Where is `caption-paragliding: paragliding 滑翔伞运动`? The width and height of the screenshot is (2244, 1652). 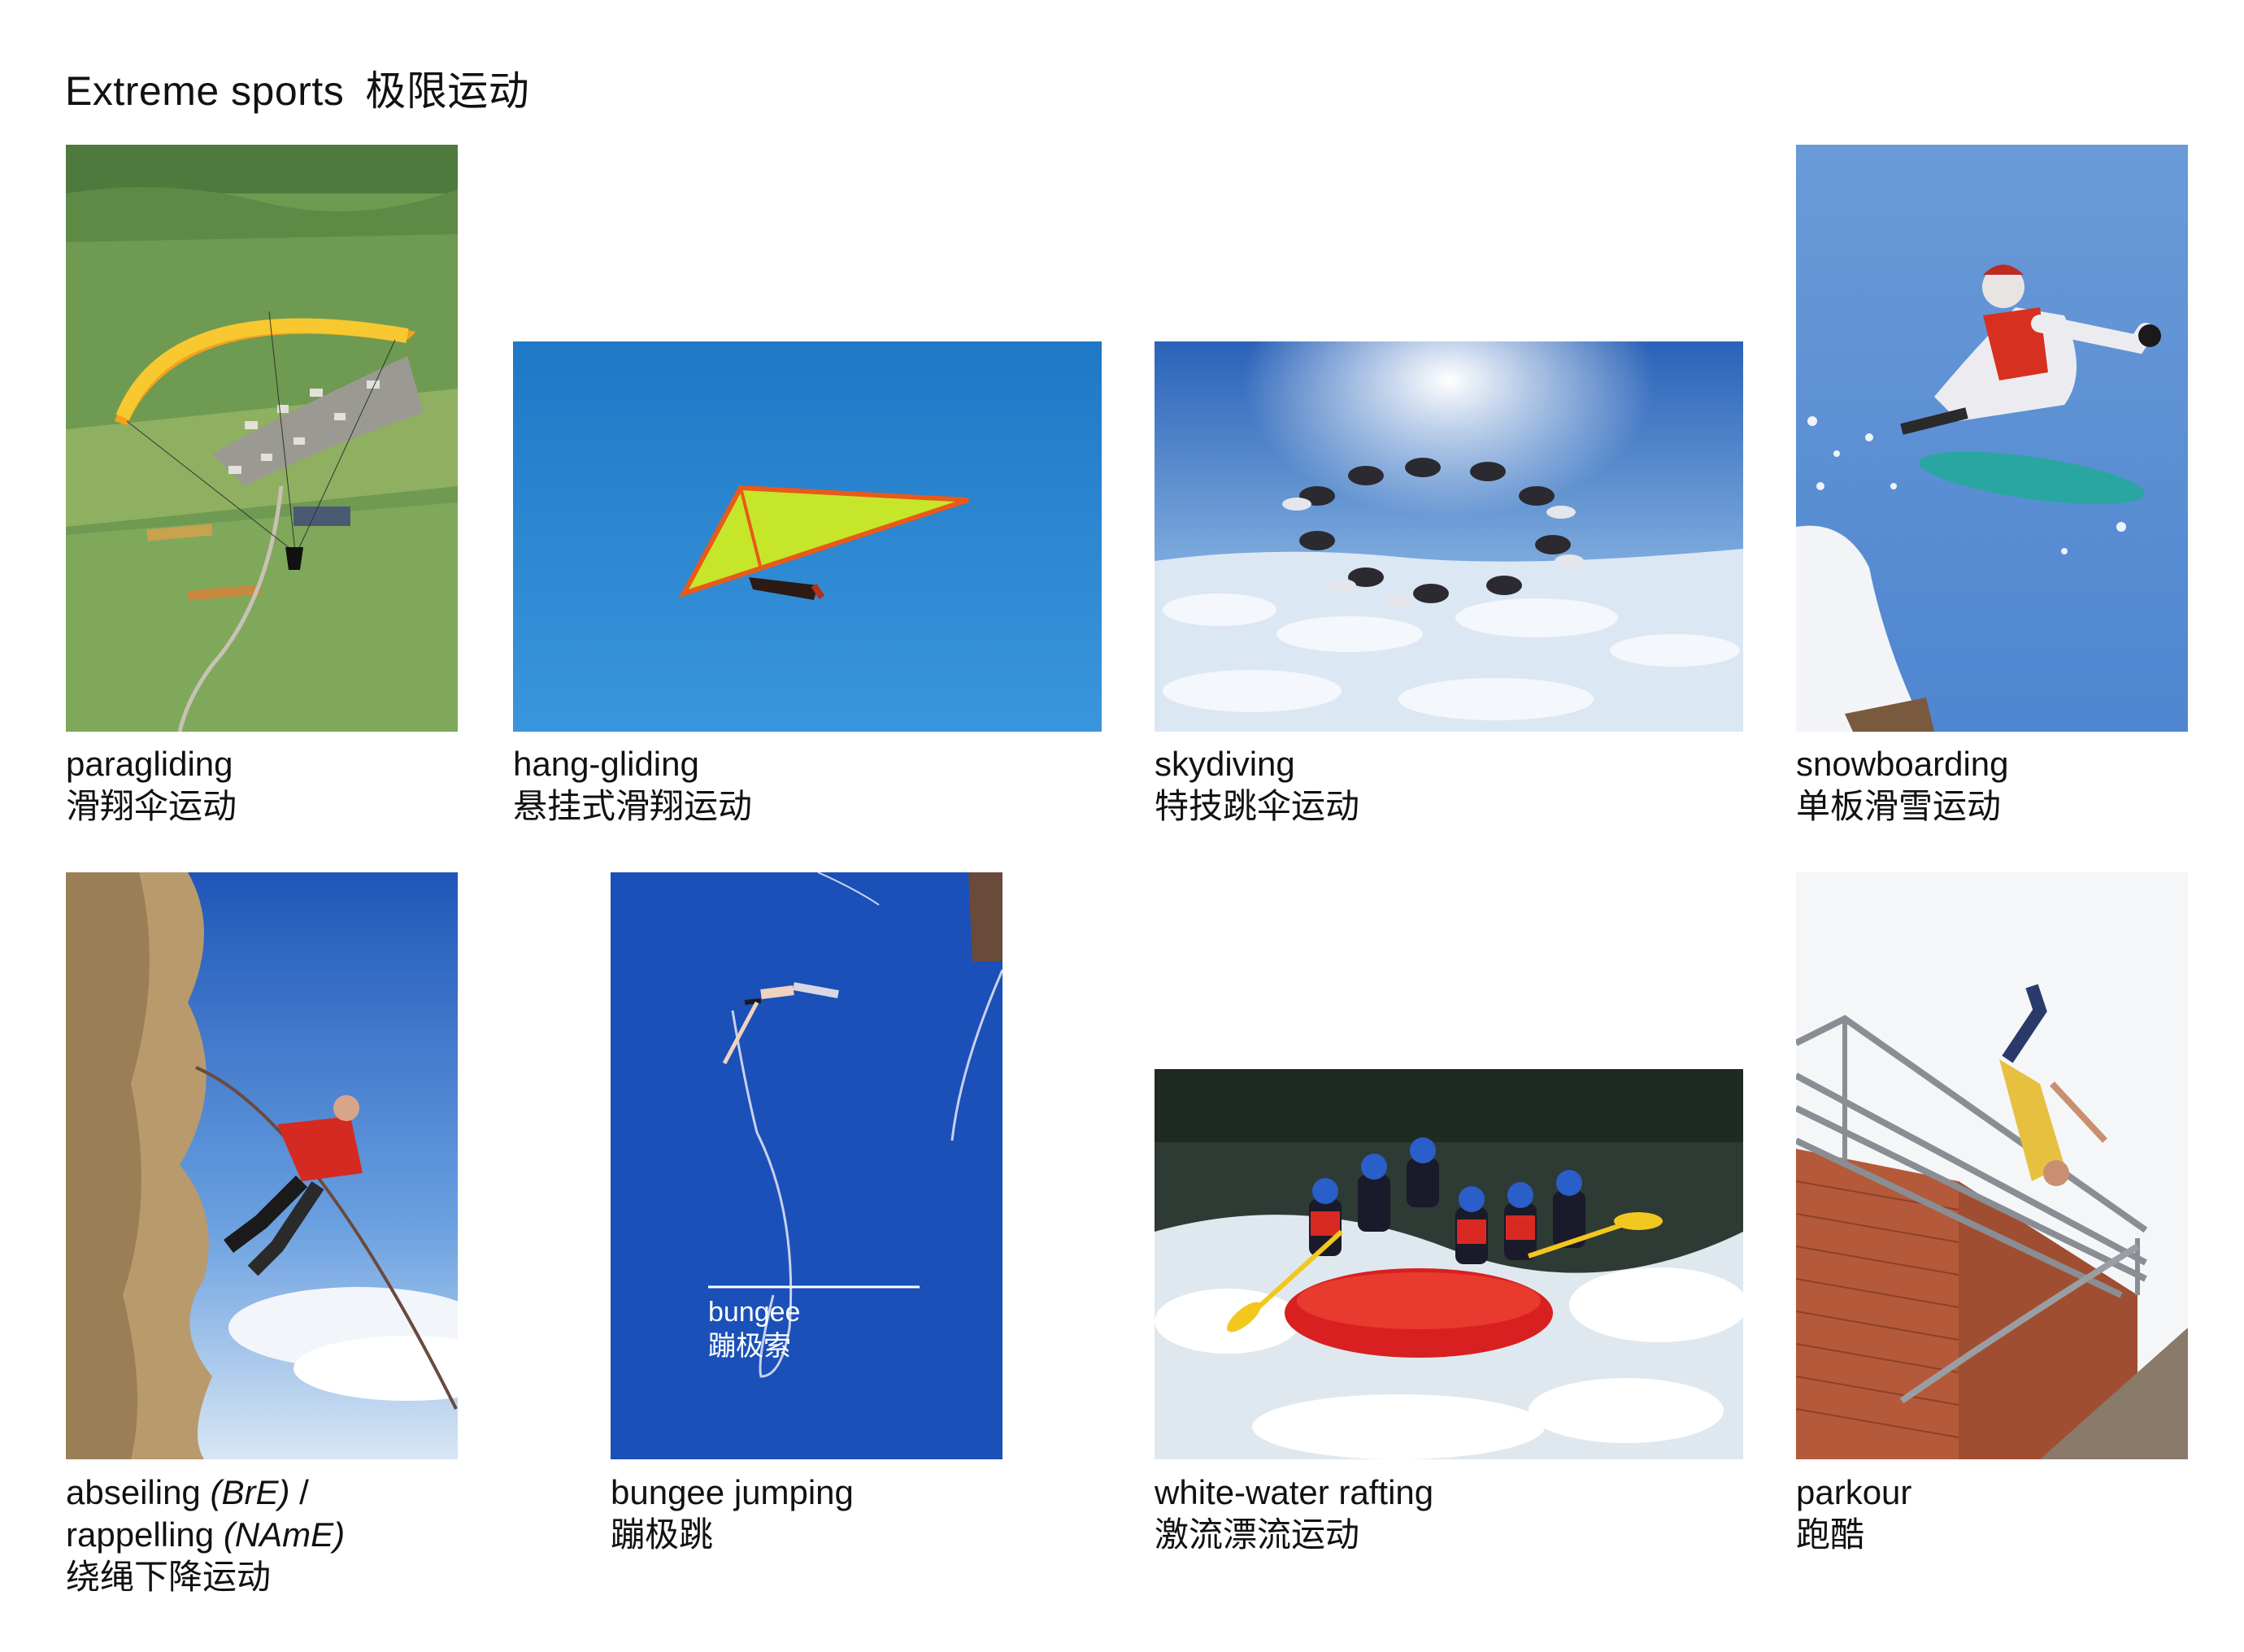 caption-paragliding: paragliding 滑翔伞运动 is located at coordinates (151, 785).